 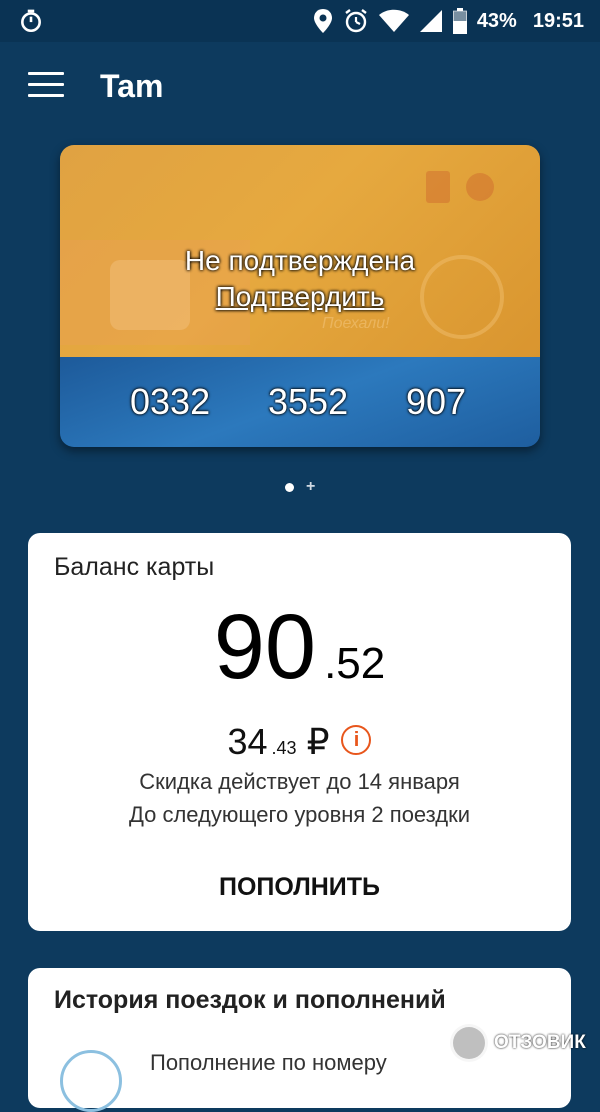 What do you see at coordinates (299, 742) in the screenshot?
I see `fare-row: 34.43 ₽ i` at bounding box center [299, 742].